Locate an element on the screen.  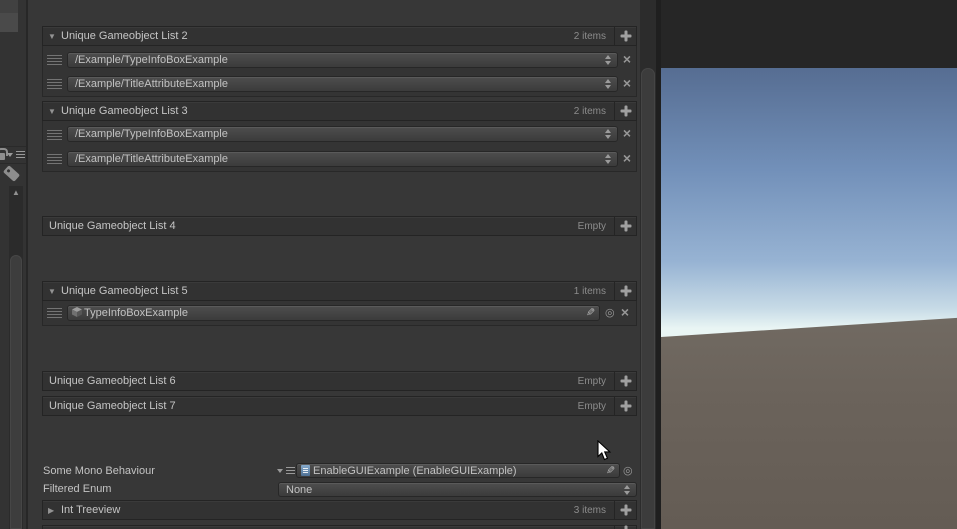
left-panel-corner is located at coordinates (9, 6).